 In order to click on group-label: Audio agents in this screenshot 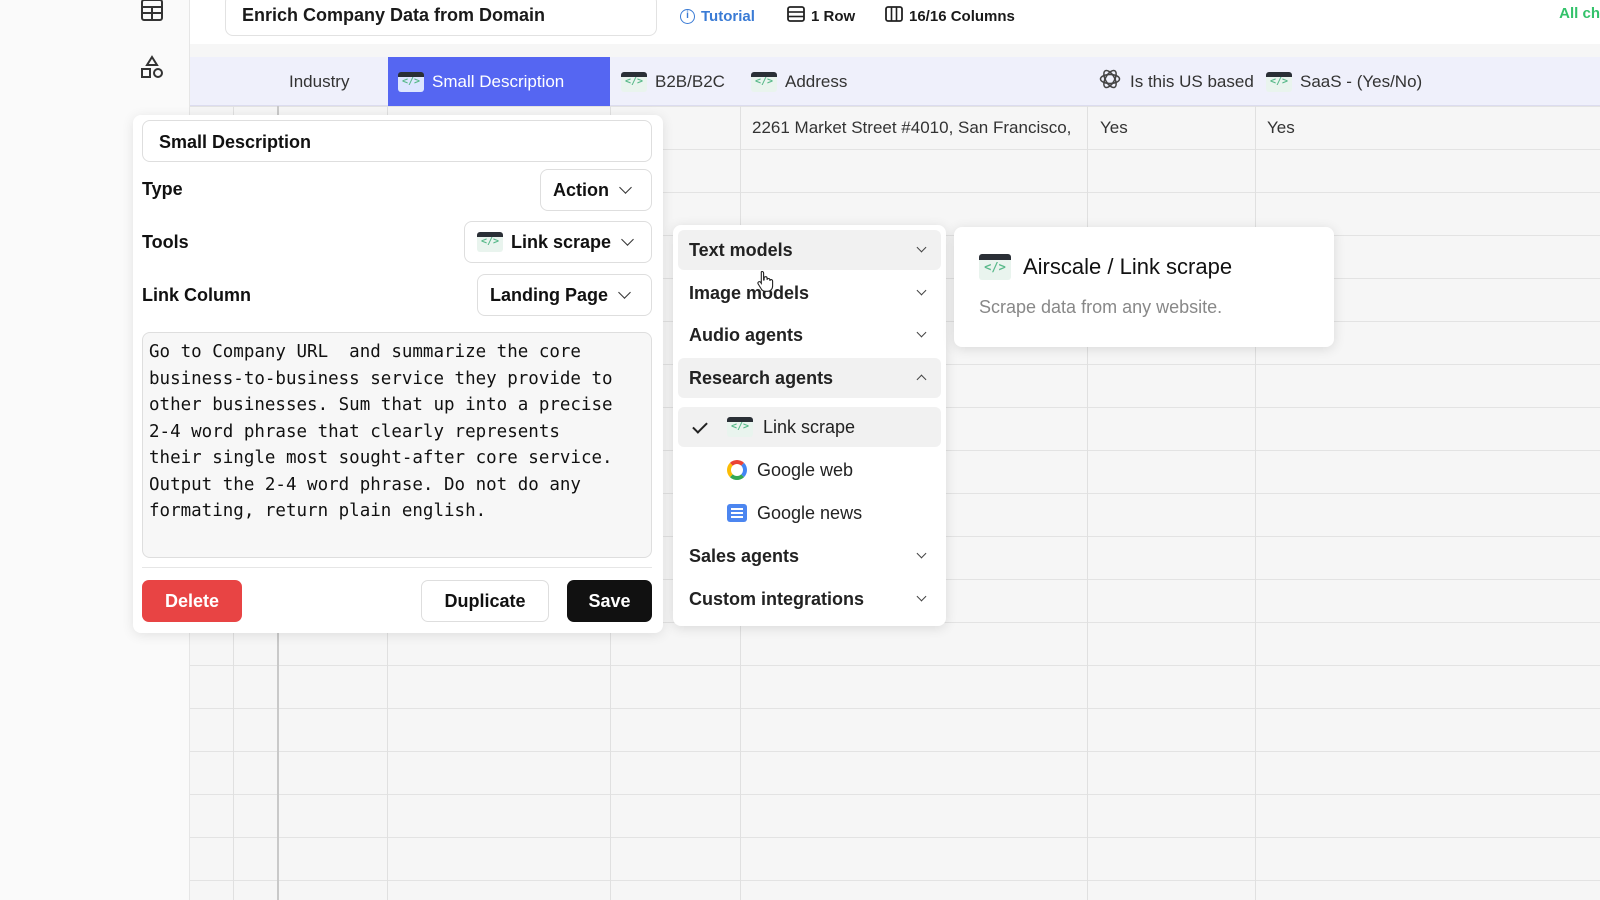, I will do `click(746, 334)`.